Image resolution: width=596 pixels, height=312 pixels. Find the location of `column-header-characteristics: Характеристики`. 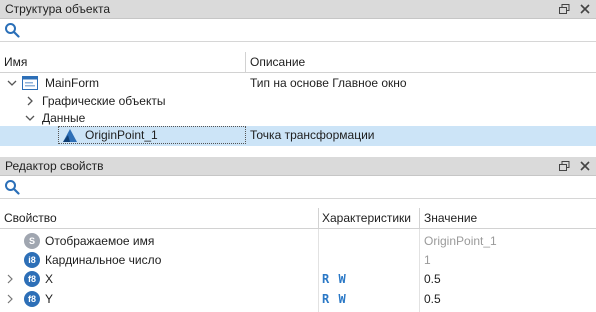

column-header-characteristics: Характеристики is located at coordinates (366, 218).